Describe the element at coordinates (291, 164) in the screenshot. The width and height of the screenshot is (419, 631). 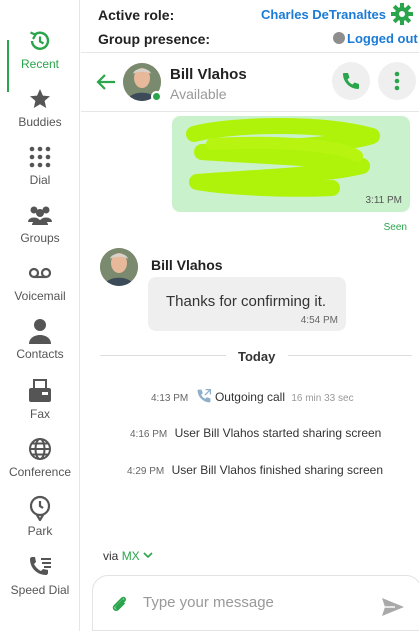
I see `sent-message-bubble: 3:11 PM` at that location.